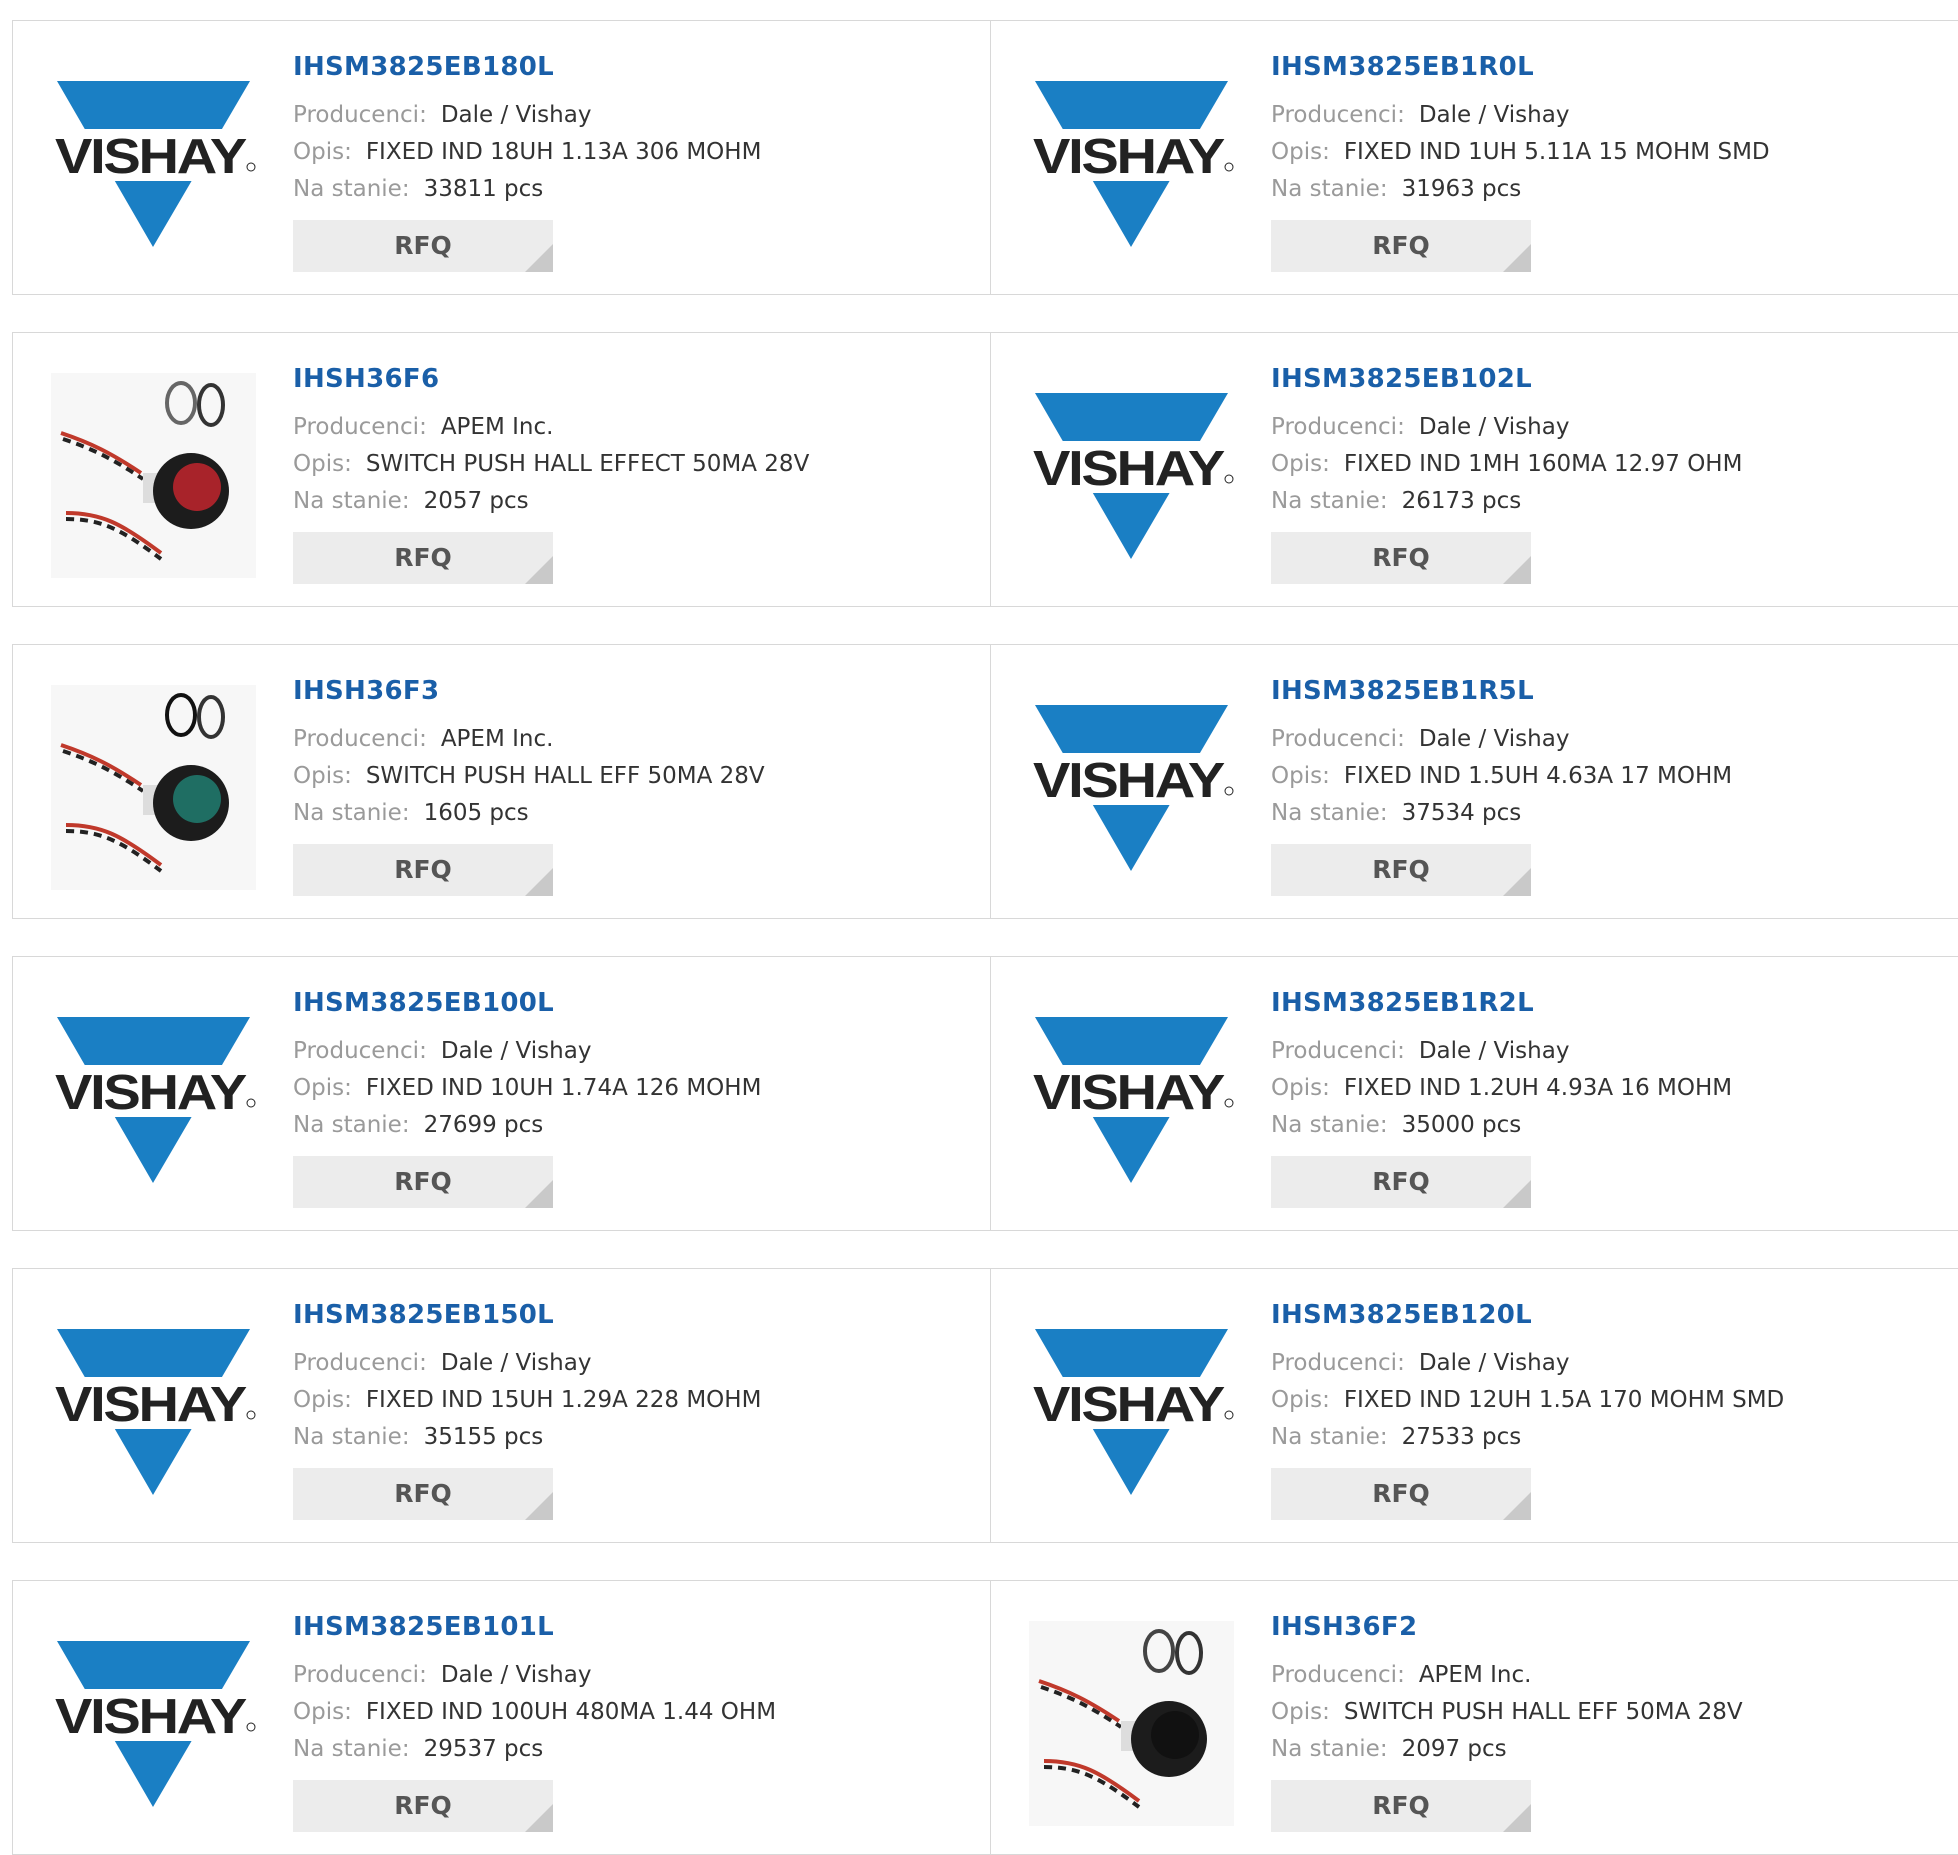 This screenshot has height=1855, width=1958. Describe the element at coordinates (476, 500) in the screenshot. I see `stock-value: 2057 pcs` at that location.